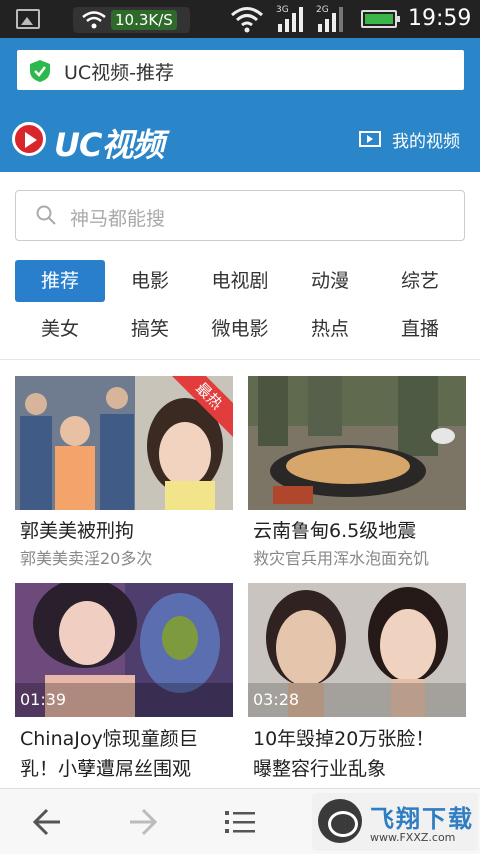 The height and width of the screenshot is (854, 480). I want to click on video-title: 郭美美被刑拘, so click(77, 529).